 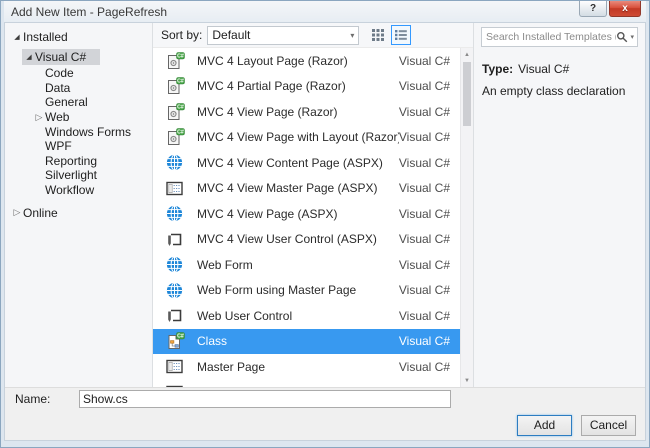 What do you see at coordinates (272, 60) in the screenshot?
I see `template-name: MVC 4 Layout Page (Razor)` at bounding box center [272, 60].